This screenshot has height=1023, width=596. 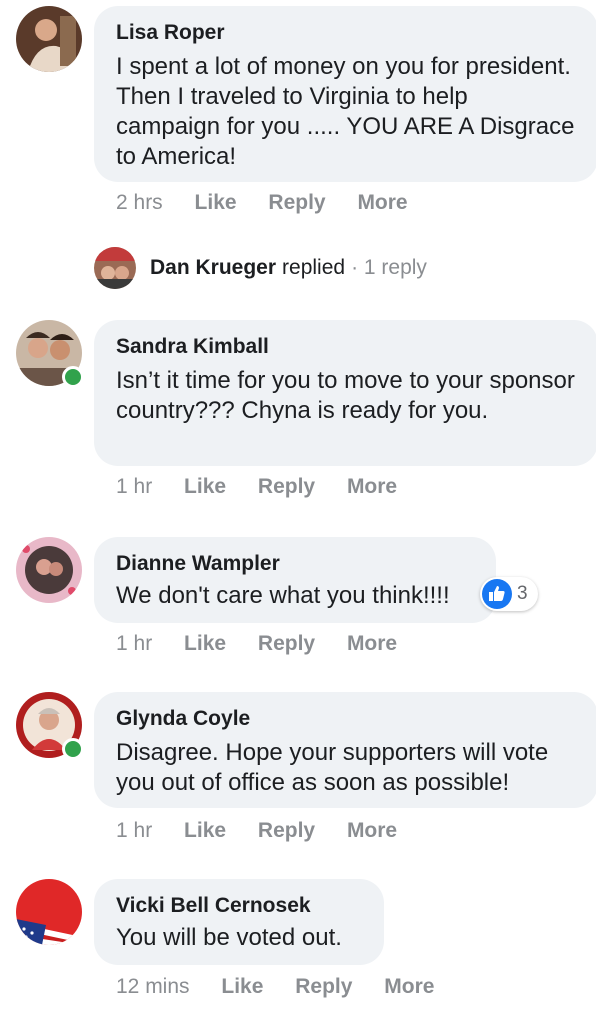 I want to click on comment-actions: 12 mins Like Reply More, so click(x=288, y=987).